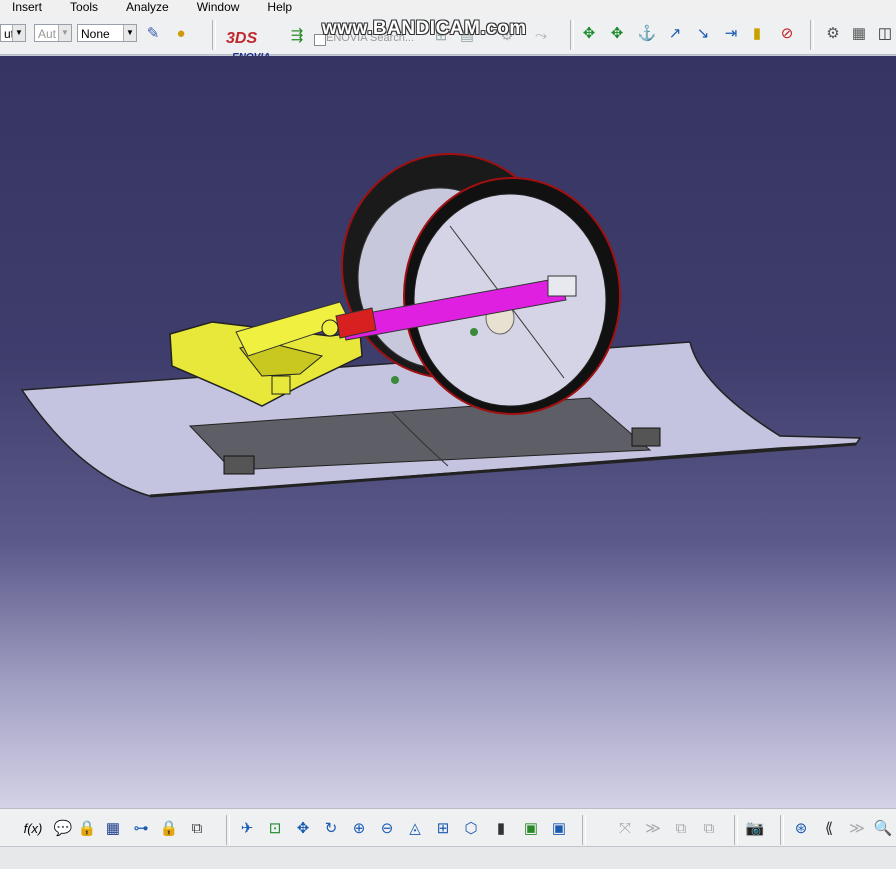 This screenshot has width=896, height=869. What do you see at coordinates (885, 33) in the screenshot?
I see `window-icon: ◫` at bounding box center [885, 33].